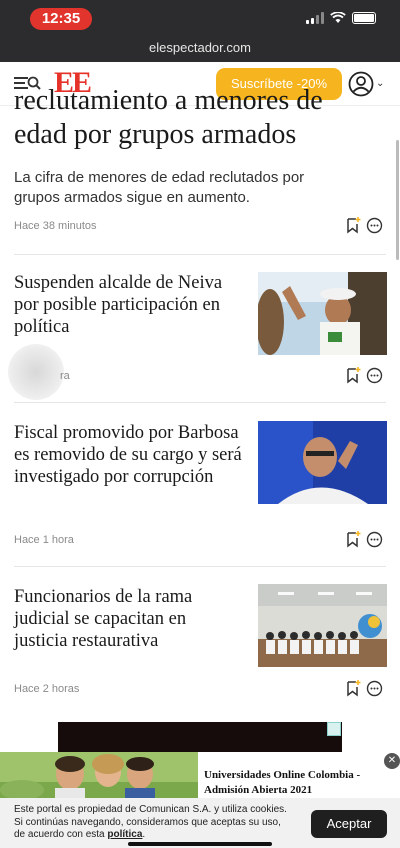  Describe the element at coordinates (200, 737) in the screenshot. I see `ad-top-strip` at that location.